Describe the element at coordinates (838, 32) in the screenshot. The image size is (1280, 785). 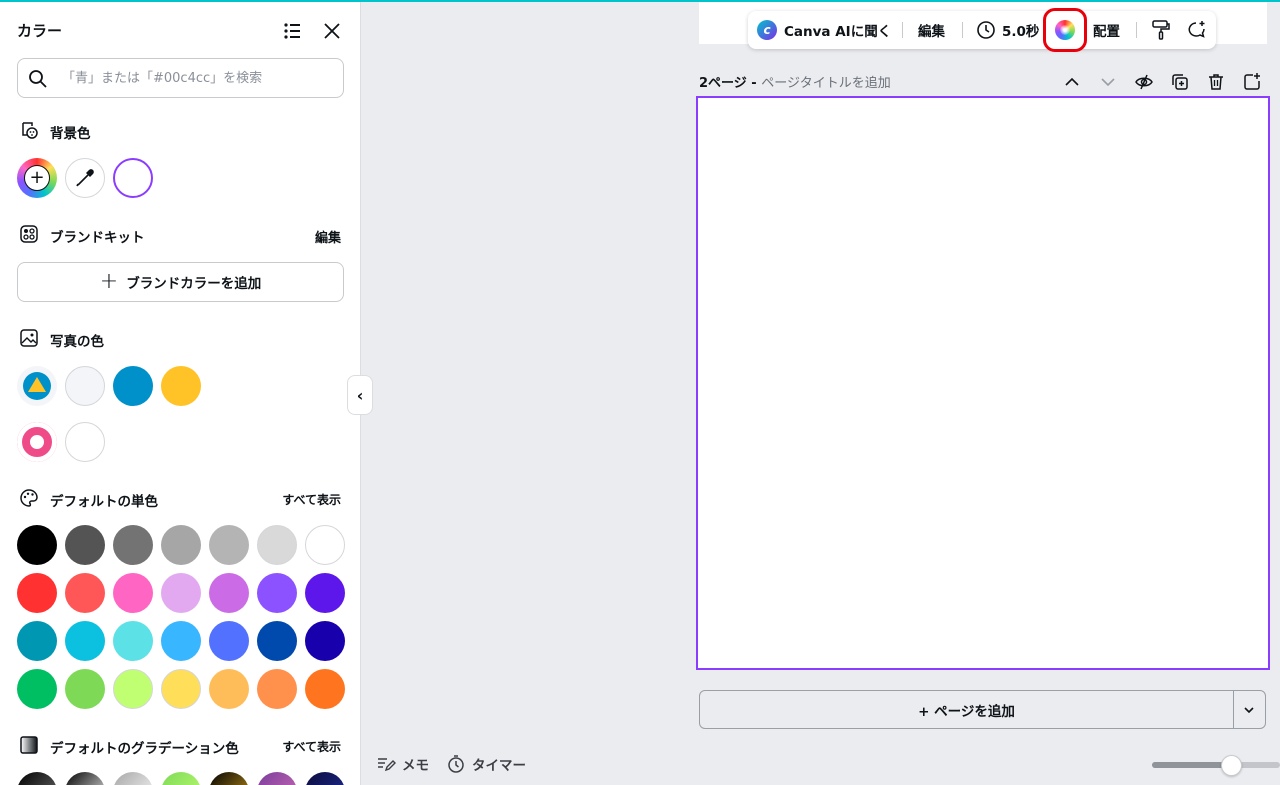
I see `ask-canva-ai-label: Canva AIに聞く` at that location.